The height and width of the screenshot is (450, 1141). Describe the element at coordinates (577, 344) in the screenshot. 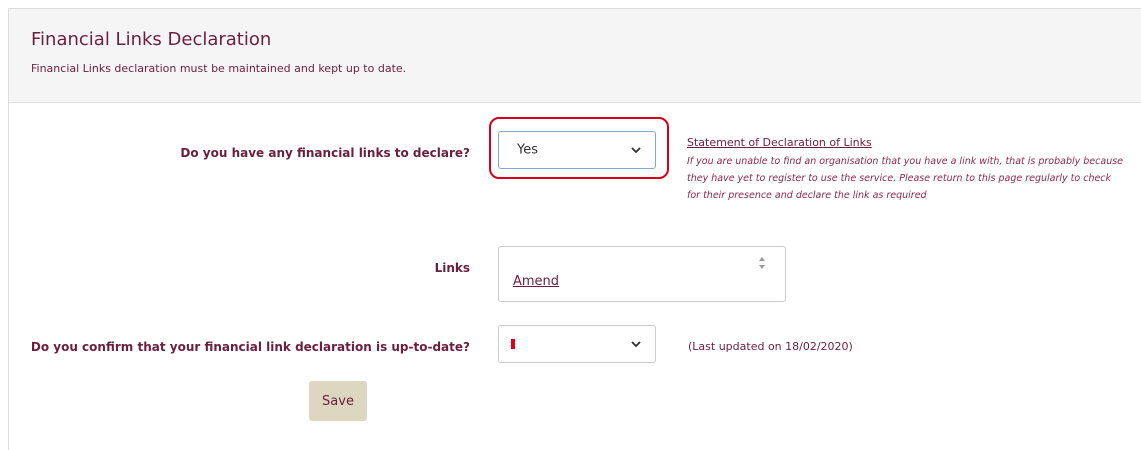

I see `confirmation-select` at that location.